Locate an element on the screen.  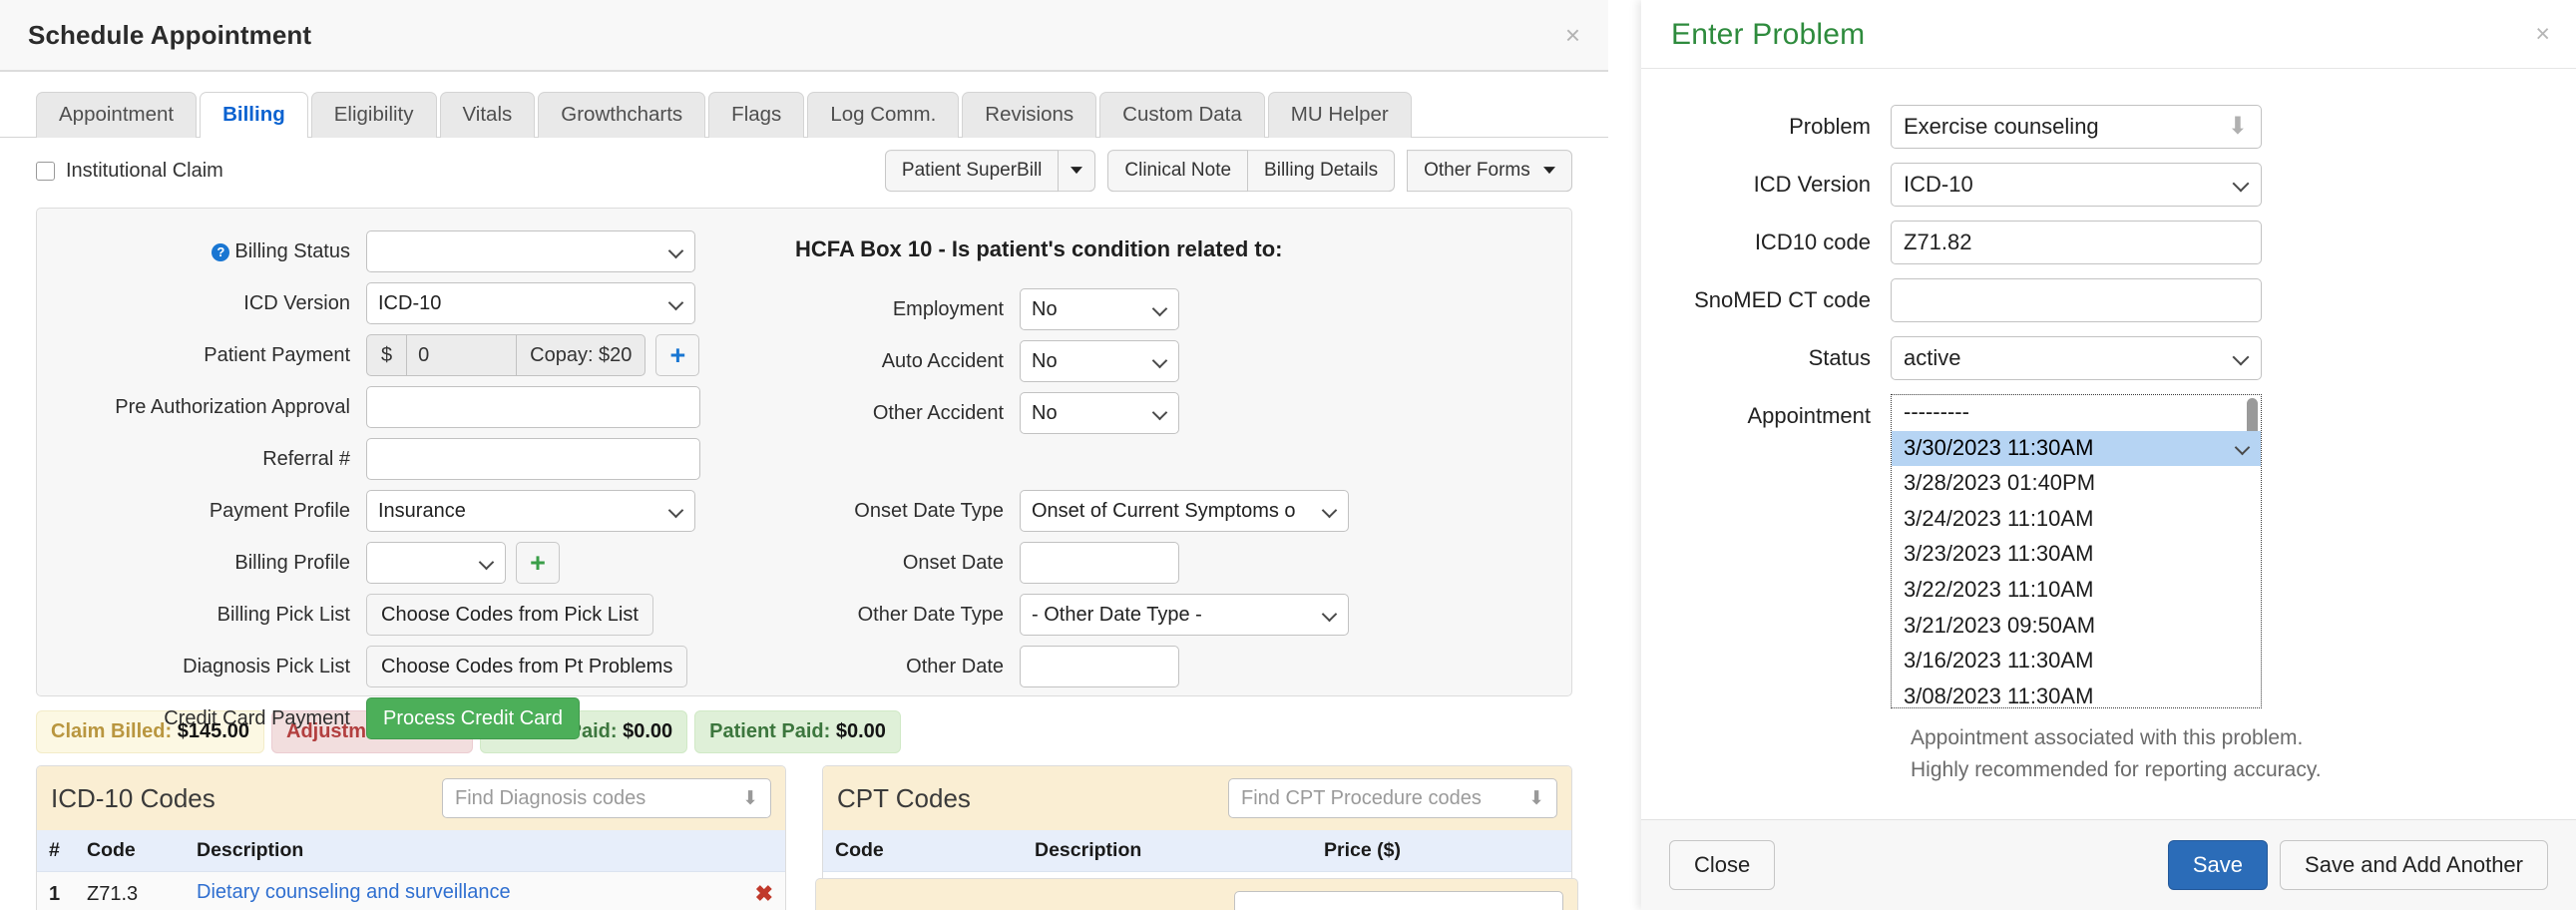
currency-symbol: $ is located at coordinates (386, 355).